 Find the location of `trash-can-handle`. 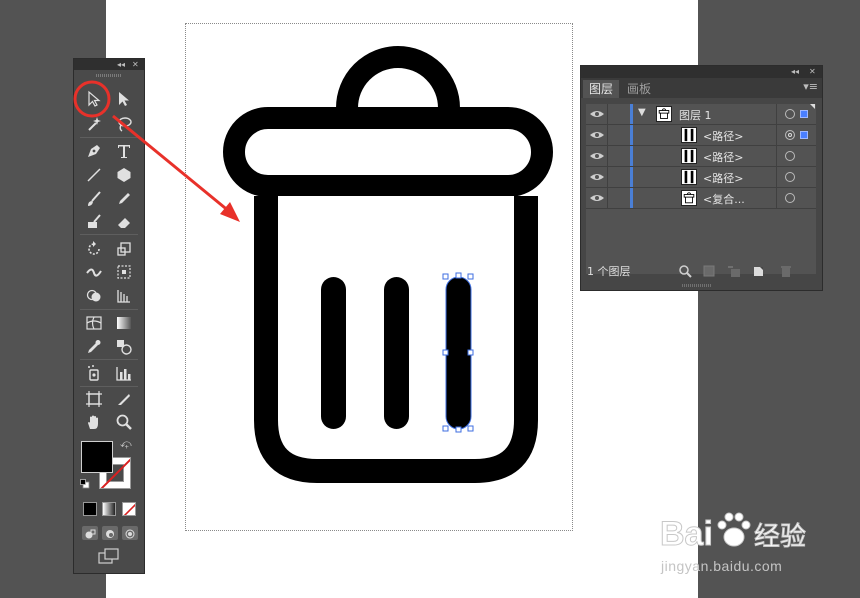

trash-can-handle is located at coordinates (398, 77).